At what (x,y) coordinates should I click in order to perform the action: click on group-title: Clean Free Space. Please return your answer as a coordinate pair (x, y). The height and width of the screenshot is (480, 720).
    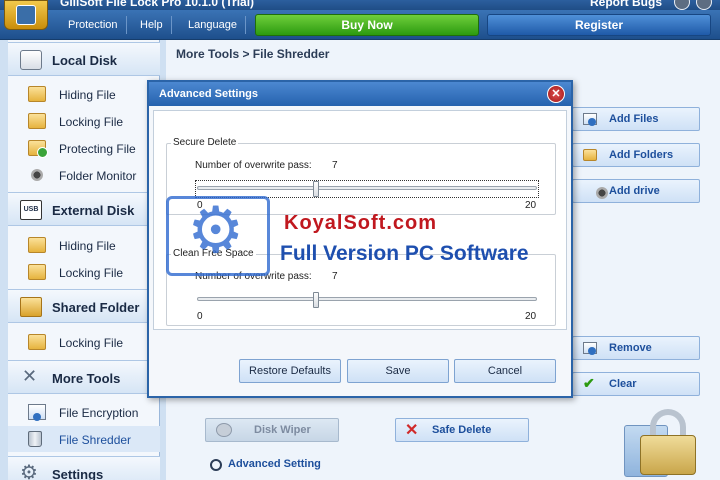
    Looking at the image, I should click on (213, 253).